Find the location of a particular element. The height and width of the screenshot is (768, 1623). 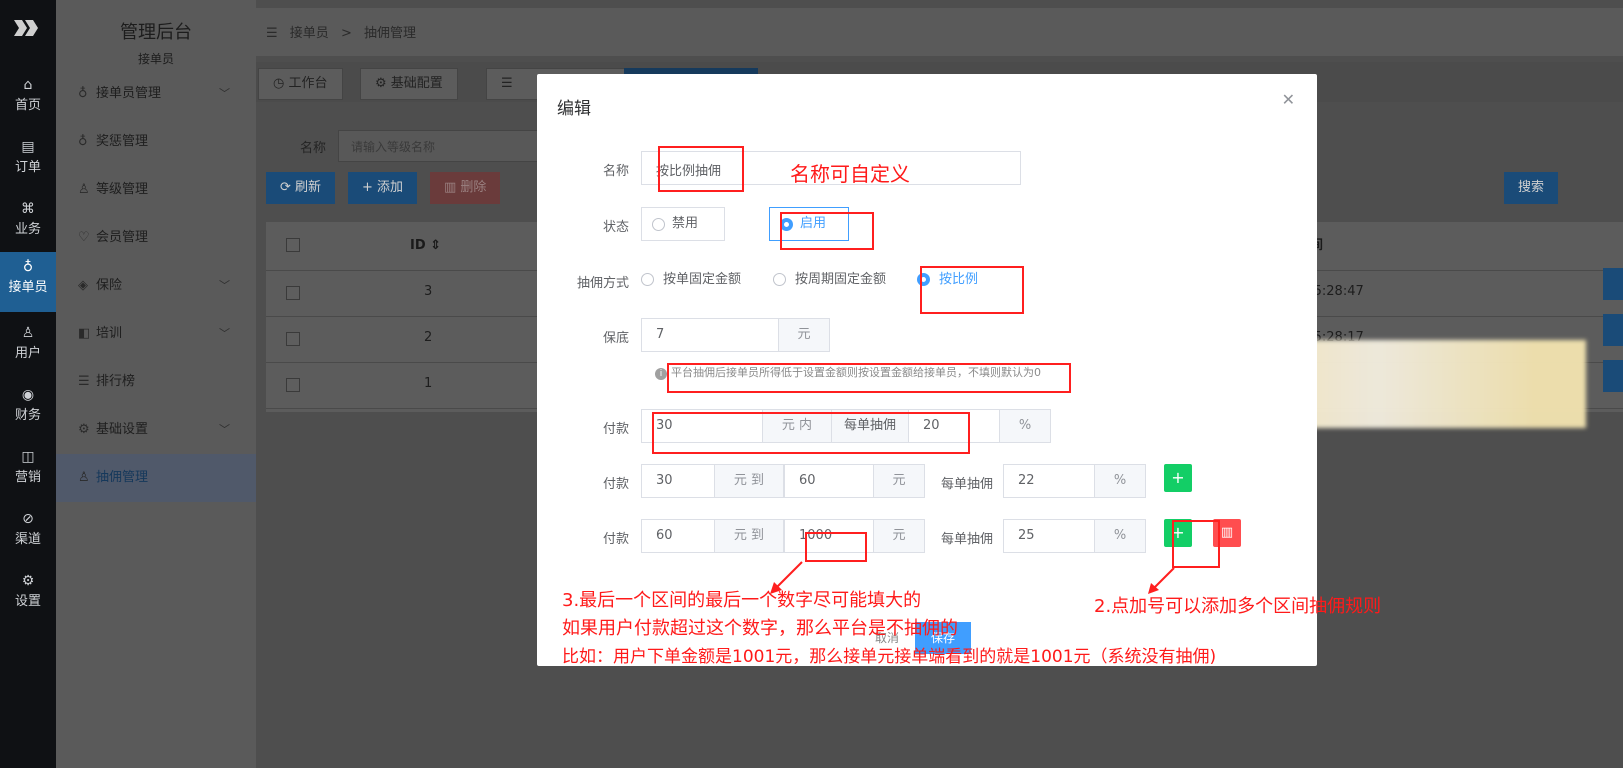

sidebar-subtitle: 接单员 is located at coordinates (155, 59).